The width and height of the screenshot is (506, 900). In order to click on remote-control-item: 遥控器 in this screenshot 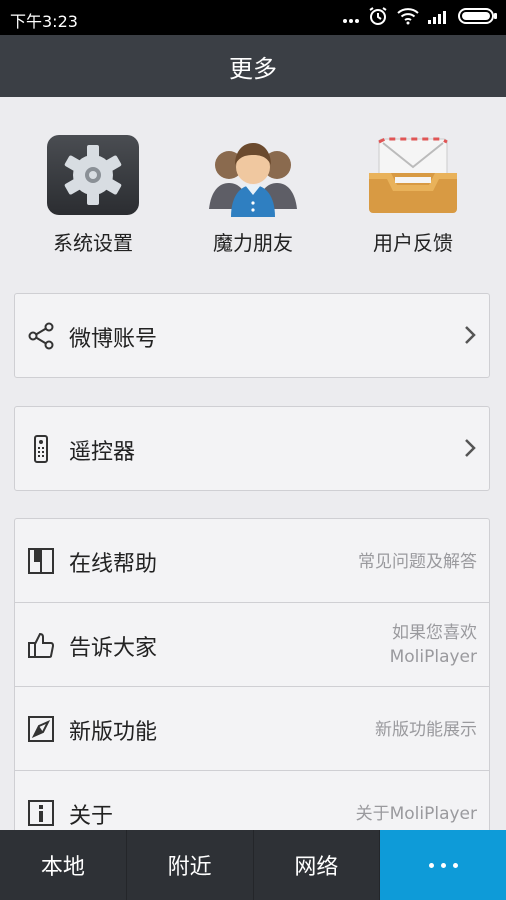, I will do `click(252, 448)`.